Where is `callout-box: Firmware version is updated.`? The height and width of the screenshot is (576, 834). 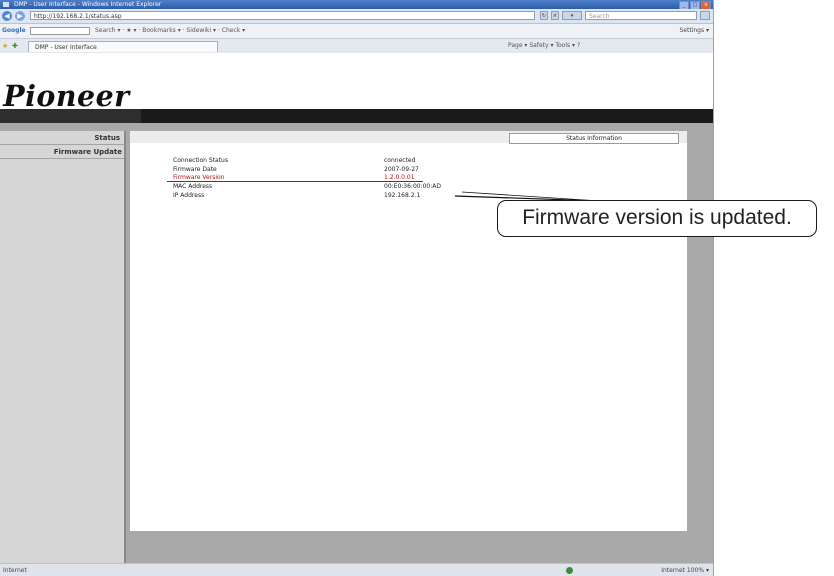 callout-box: Firmware version is updated. is located at coordinates (657, 218).